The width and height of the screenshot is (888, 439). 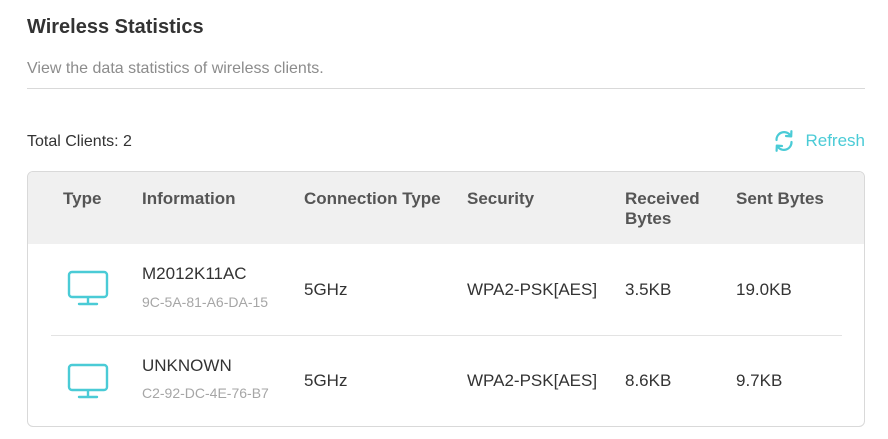 I want to click on column-header-received-bytes: Received Bytes, so click(x=662, y=209).